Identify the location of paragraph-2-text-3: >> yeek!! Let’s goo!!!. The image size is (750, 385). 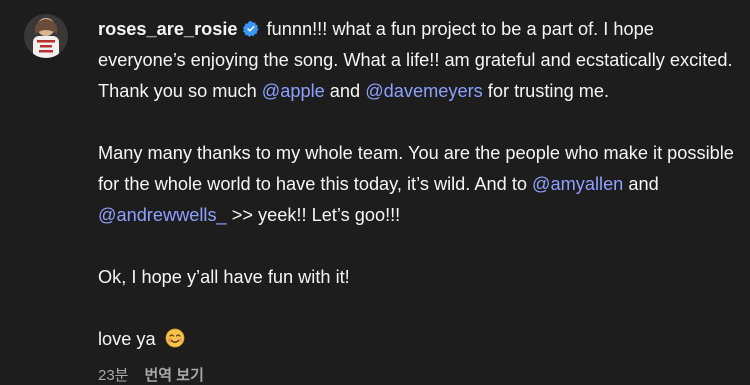
(313, 215).